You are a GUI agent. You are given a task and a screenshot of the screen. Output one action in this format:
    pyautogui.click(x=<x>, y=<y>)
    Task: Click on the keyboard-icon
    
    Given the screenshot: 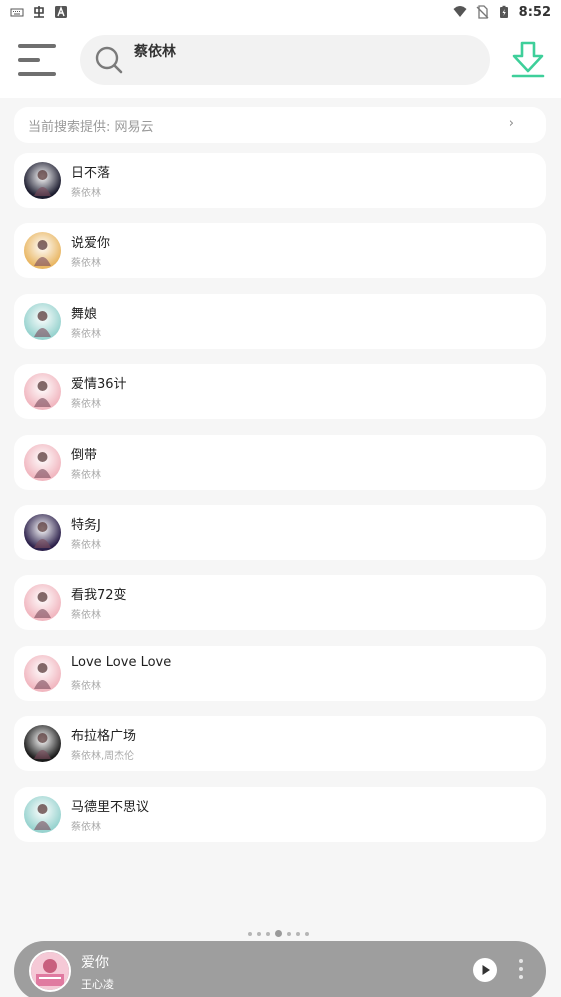 What is the action you would take?
    pyautogui.click(x=17, y=12)
    